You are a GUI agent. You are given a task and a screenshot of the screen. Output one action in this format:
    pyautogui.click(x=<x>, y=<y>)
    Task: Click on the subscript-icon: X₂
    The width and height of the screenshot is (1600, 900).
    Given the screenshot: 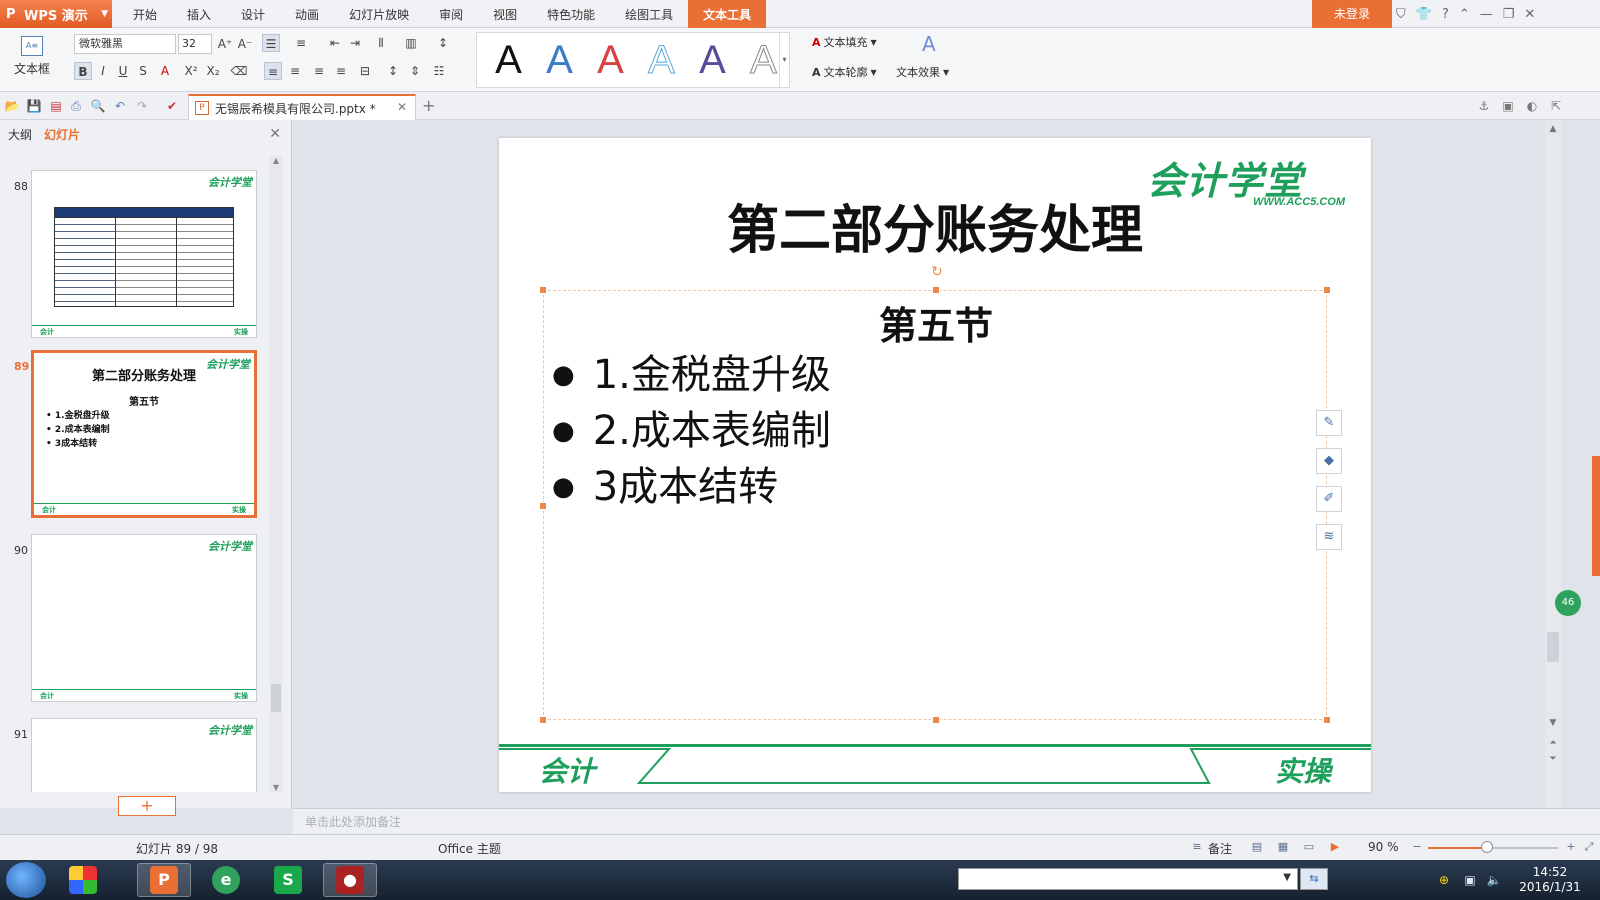 What is the action you would take?
    pyautogui.click(x=213, y=71)
    